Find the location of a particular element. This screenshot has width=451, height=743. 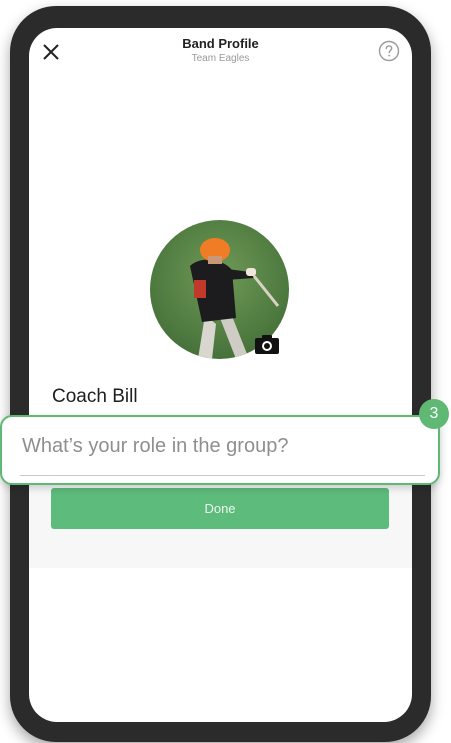

role-input is located at coordinates (222, 446).